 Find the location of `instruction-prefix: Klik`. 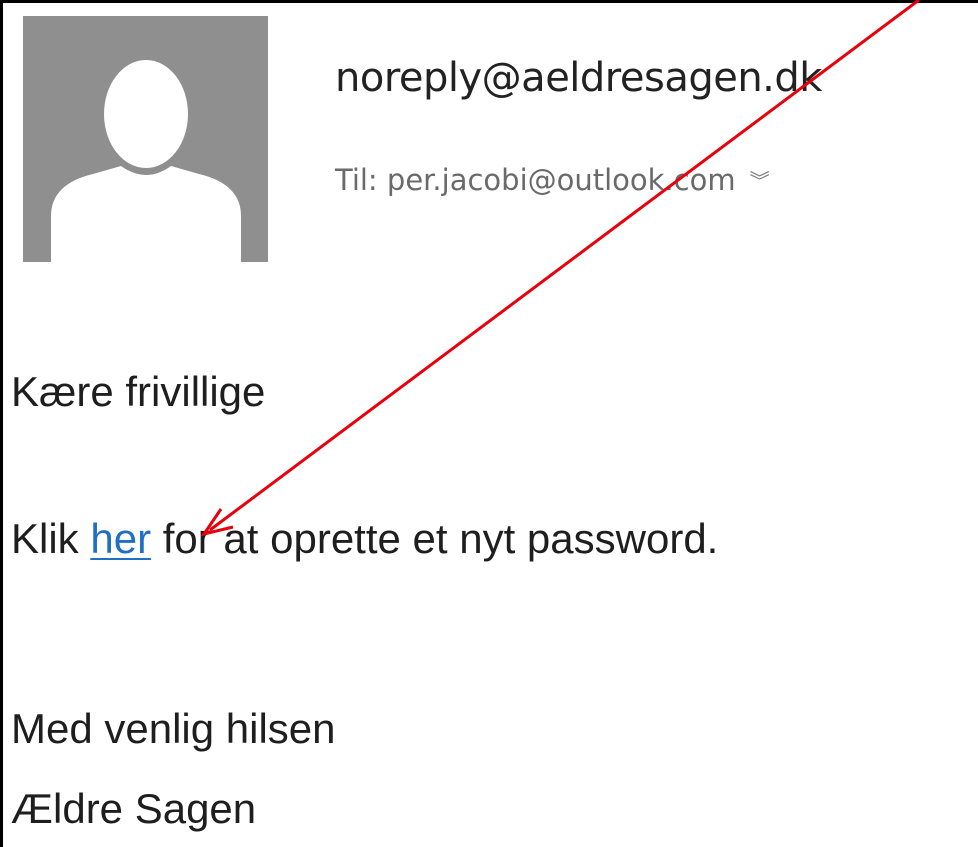

instruction-prefix: Klik is located at coordinates (51, 538).